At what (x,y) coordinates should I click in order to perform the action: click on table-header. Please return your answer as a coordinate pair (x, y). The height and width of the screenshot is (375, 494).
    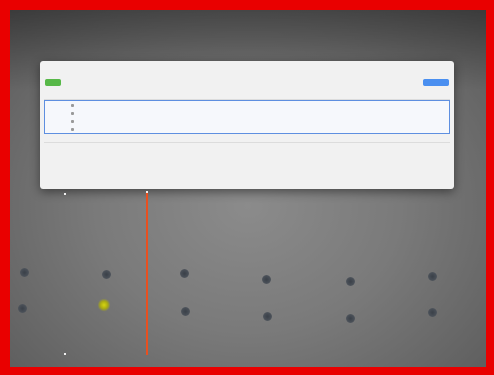
    Looking at the image, I should click on (247, 95).